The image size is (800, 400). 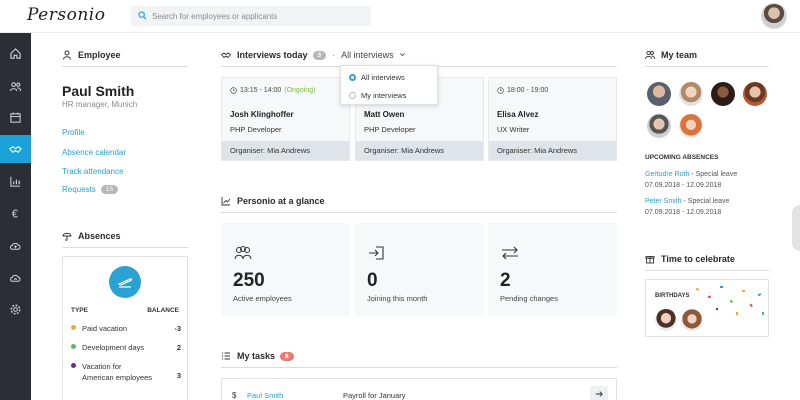 I want to click on absences-section-title: Absences, so click(x=91, y=236).